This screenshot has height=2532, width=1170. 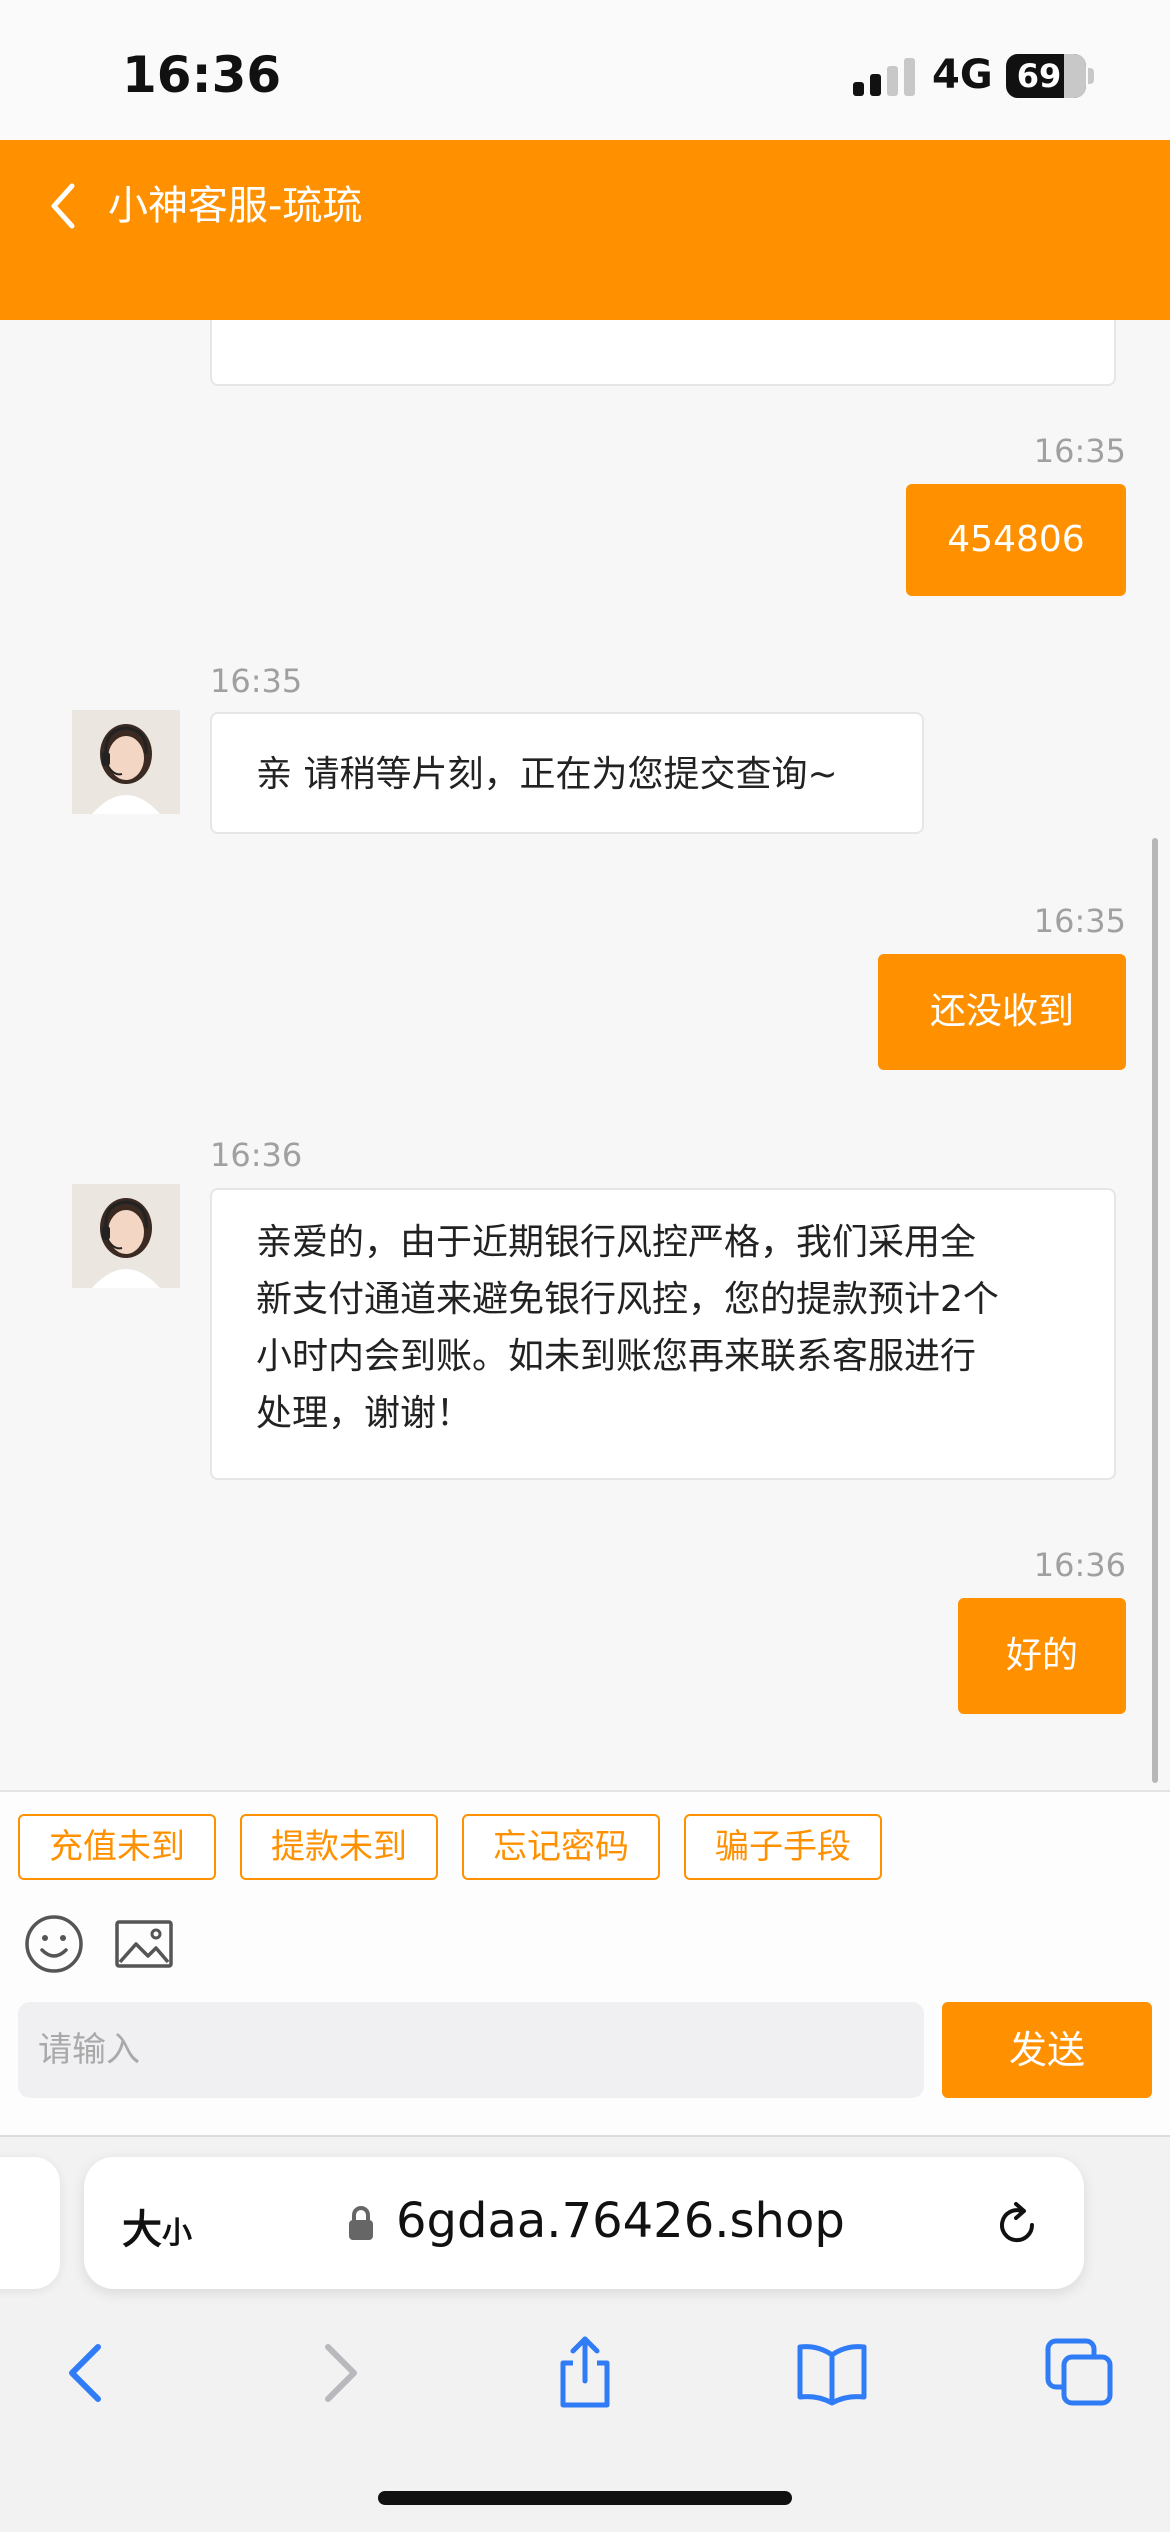 I want to click on quick-reply-scam: 骗子手段, so click(x=783, y=1847).